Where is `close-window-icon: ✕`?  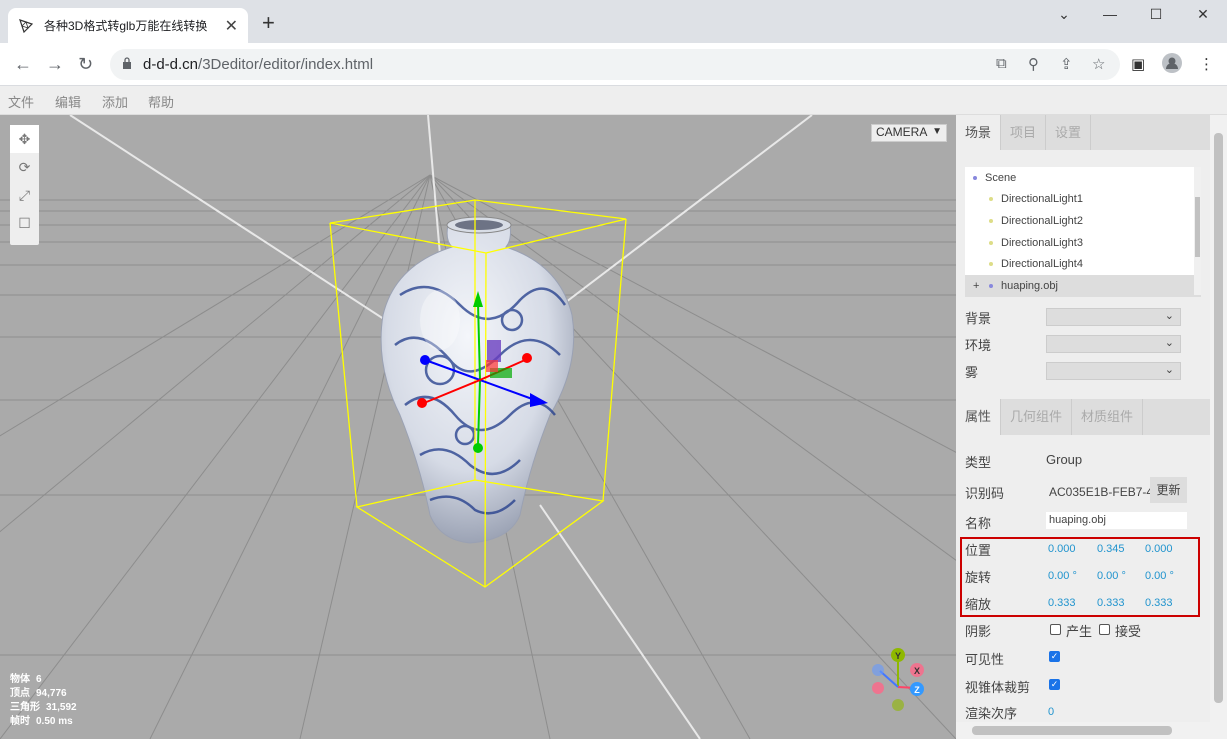
close-window-icon: ✕ is located at coordinates (1203, 14).